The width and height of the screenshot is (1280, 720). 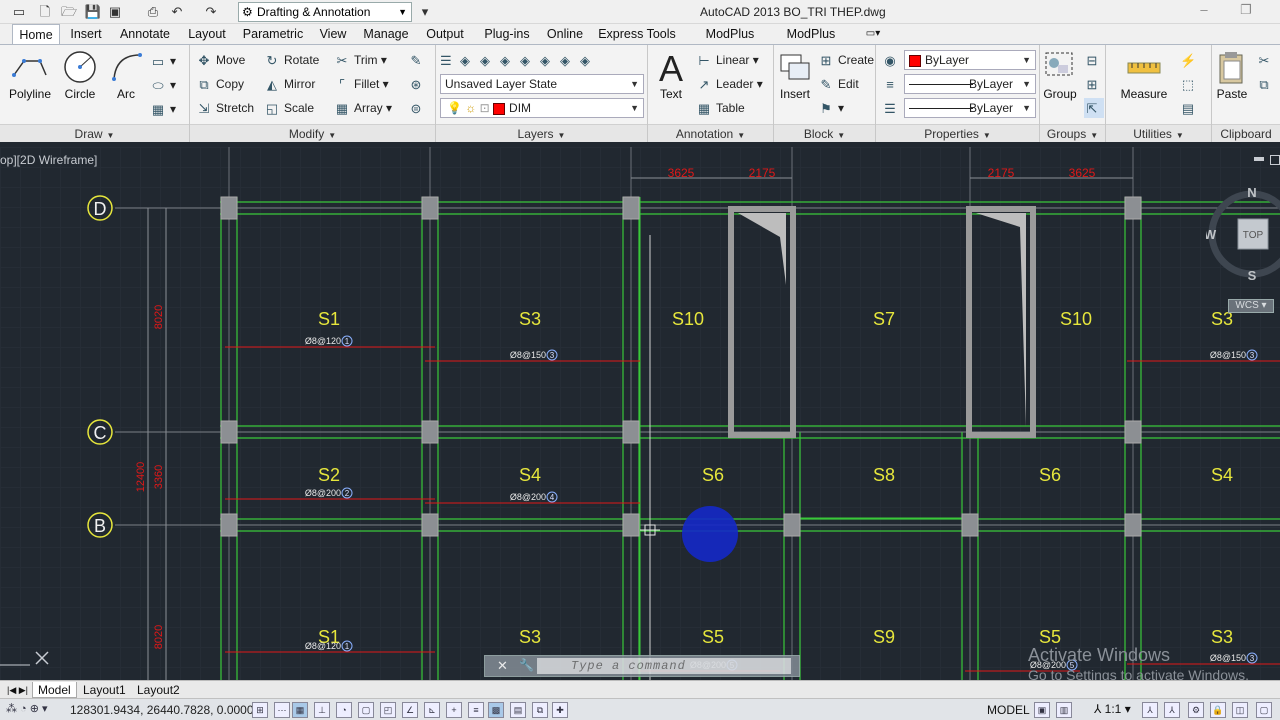 I want to click on coordinate-readout: 128301.9434, 26440.7828, 0.0000, so click(x=162, y=710).